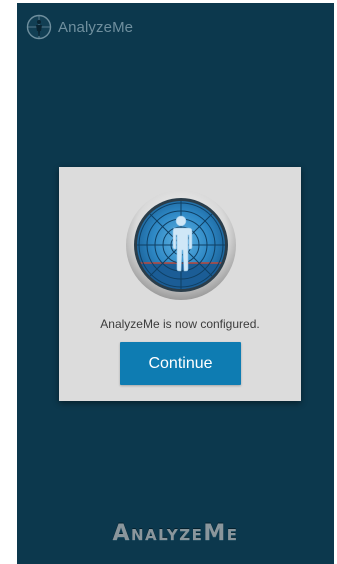 The image size is (337, 564). Describe the element at coordinates (175, 533) in the screenshot. I see `footer-logo: AnalyzeMe` at that location.